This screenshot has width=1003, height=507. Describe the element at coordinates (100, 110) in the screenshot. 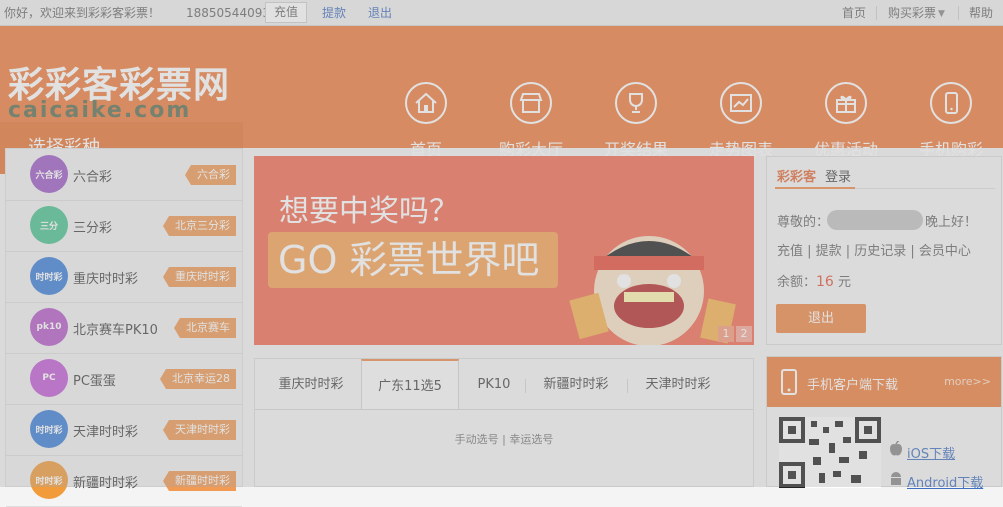

I see `logo-domain: caicaike.com` at that location.